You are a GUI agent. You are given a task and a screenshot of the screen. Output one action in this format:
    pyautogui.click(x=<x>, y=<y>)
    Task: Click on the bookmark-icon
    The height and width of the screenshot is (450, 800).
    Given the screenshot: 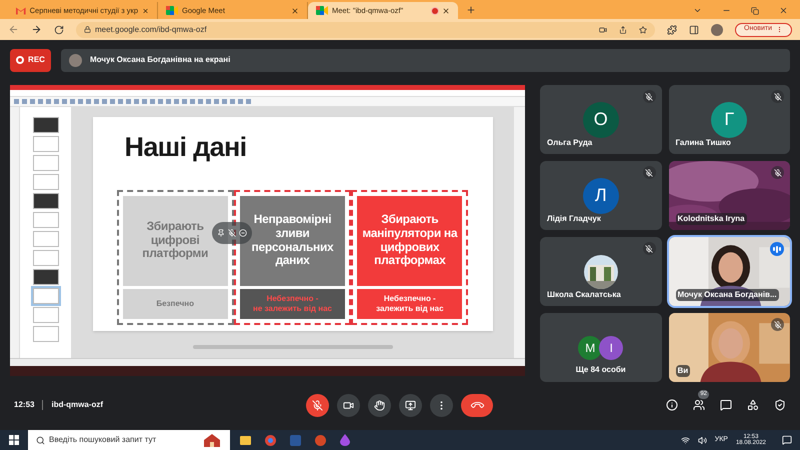 What is the action you would take?
    pyautogui.click(x=643, y=30)
    